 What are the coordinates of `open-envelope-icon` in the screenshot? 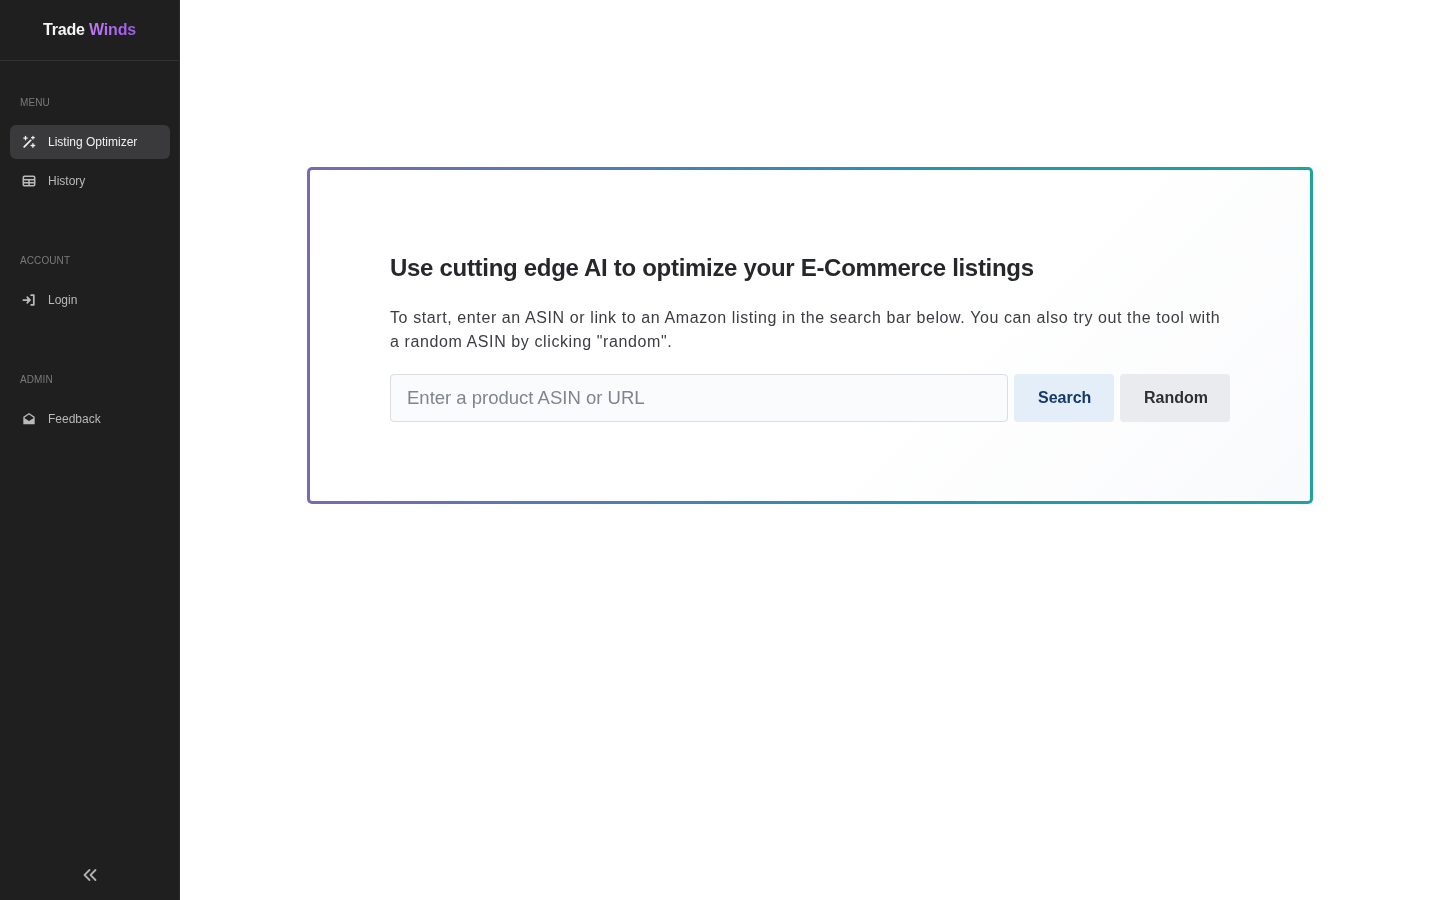 It's located at (29, 419).